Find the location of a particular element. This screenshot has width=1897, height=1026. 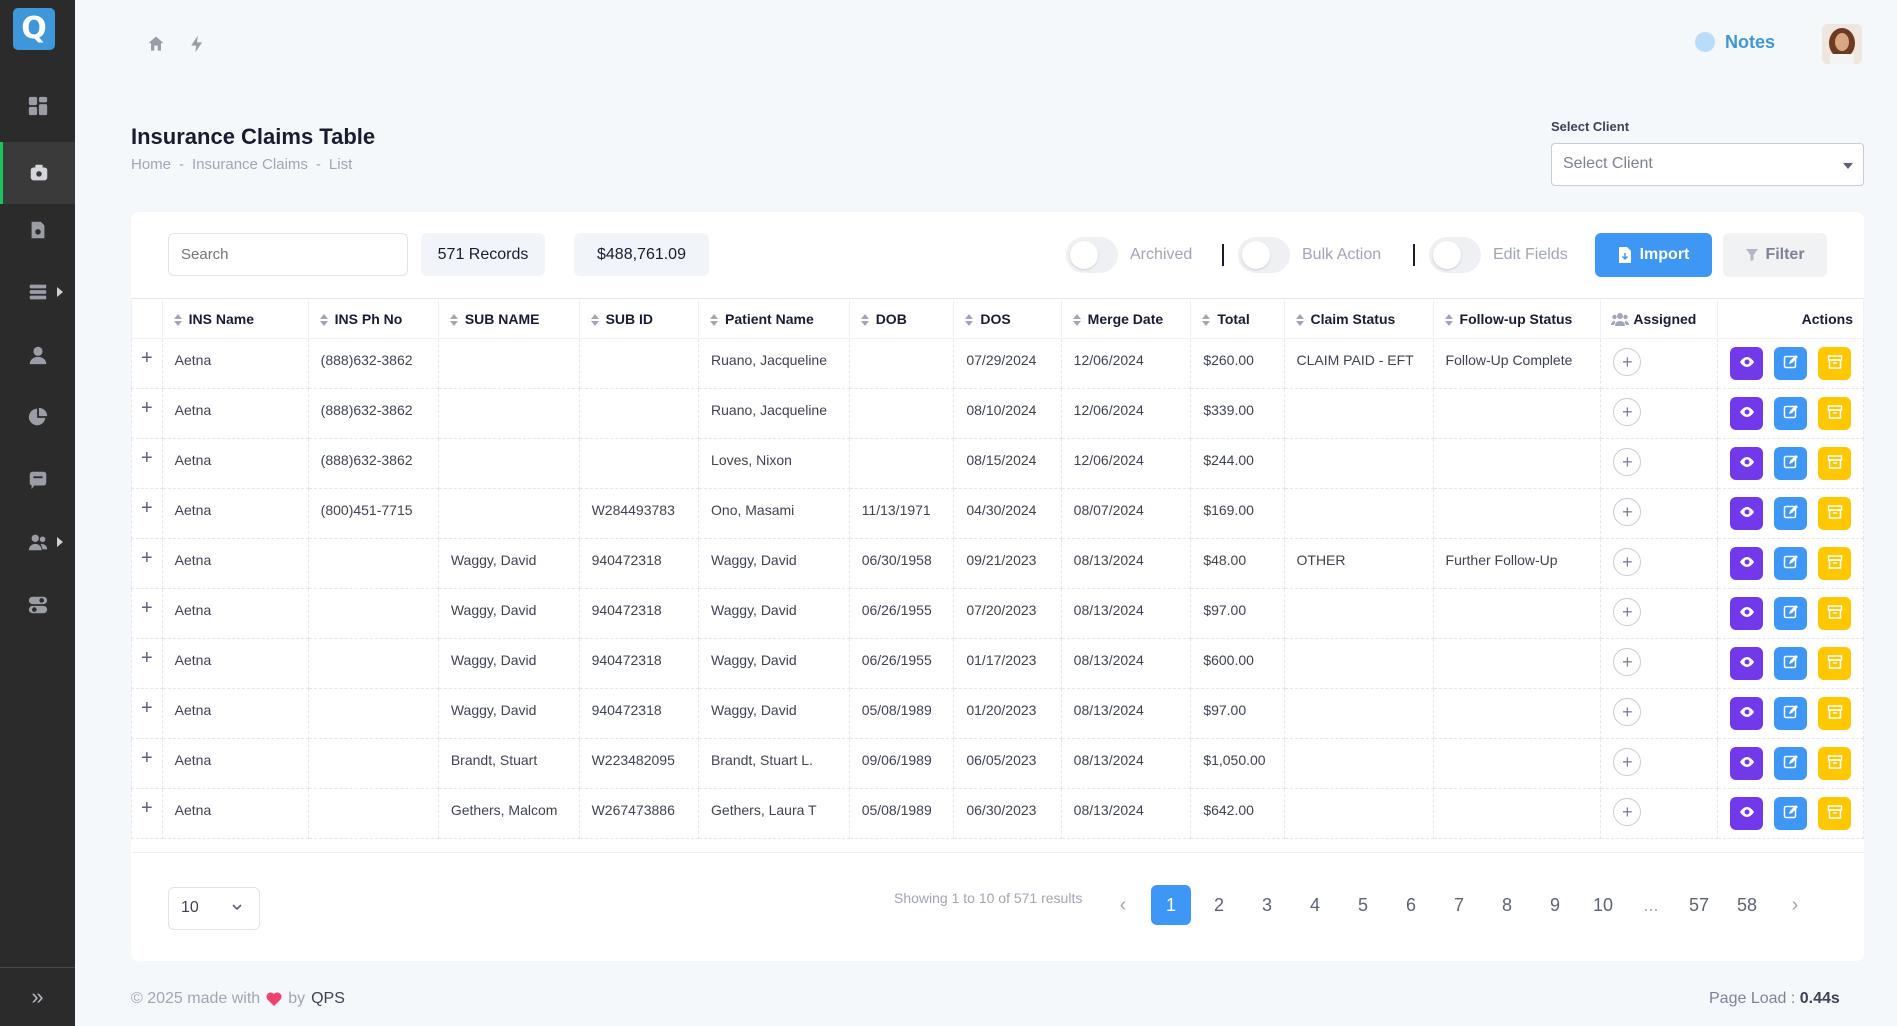

sidebar-item-users is located at coordinates (37, 355).